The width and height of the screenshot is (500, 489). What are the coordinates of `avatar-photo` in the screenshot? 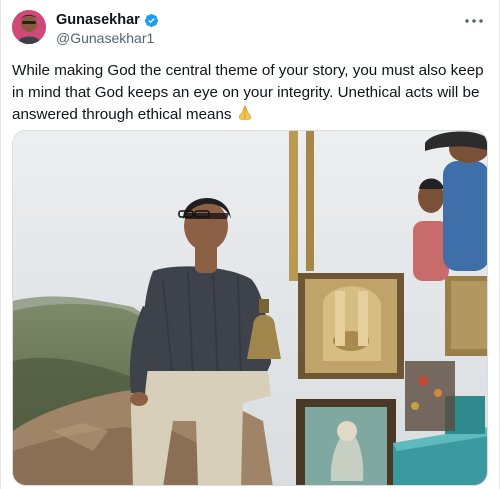 It's located at (29, 27).